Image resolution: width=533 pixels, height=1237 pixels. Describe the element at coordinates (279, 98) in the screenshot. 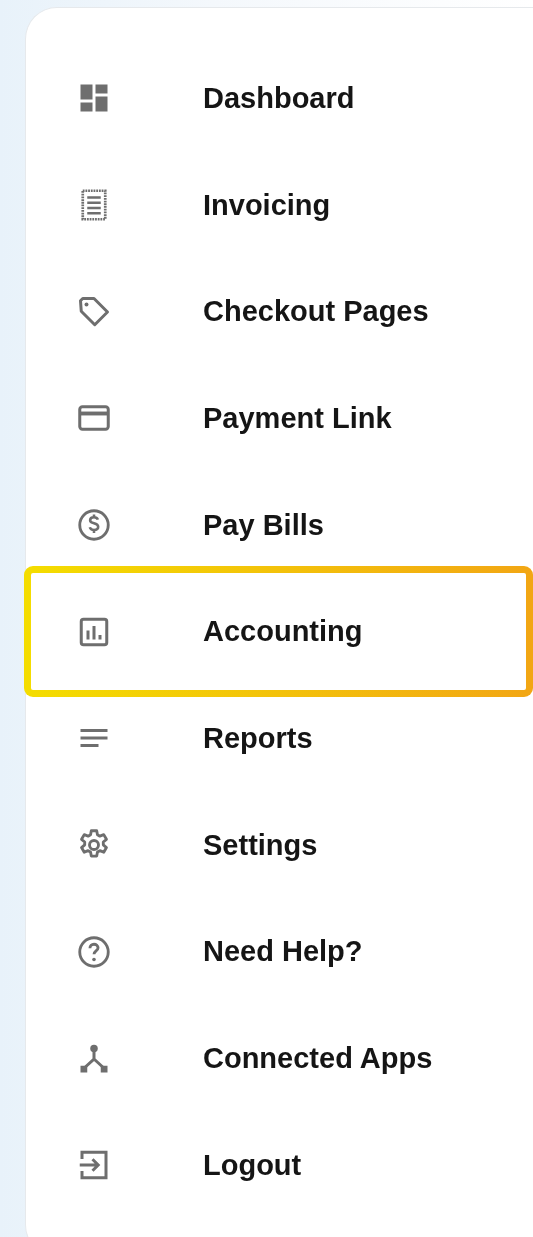

I see `menu-item: Dashboard` at that location.